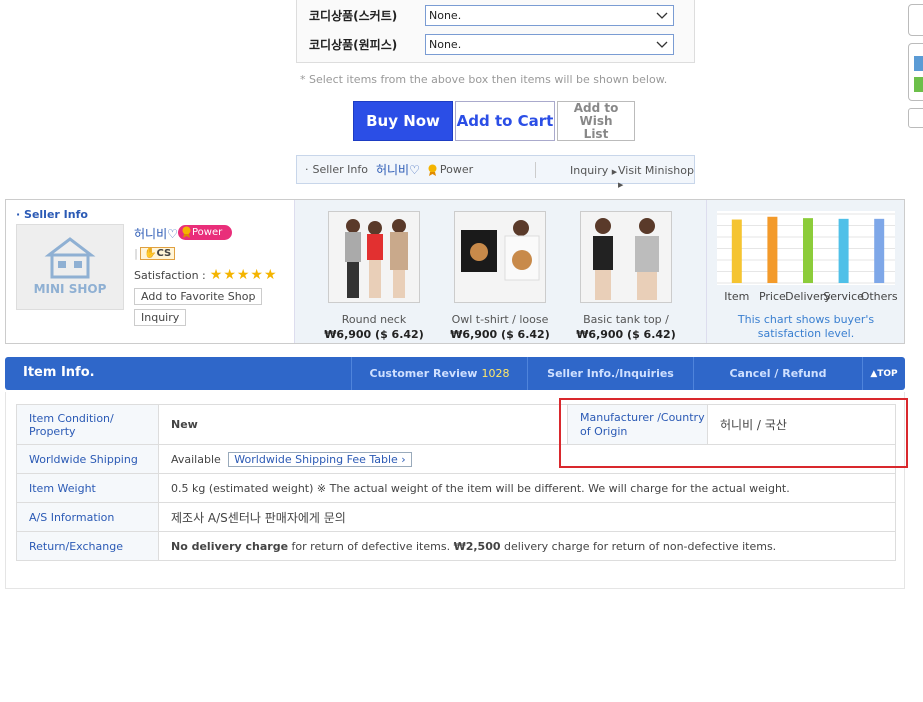 This screenshot has width=923, height=702. I want to click on inquiry-button: Inquiry, so click(160, 317).